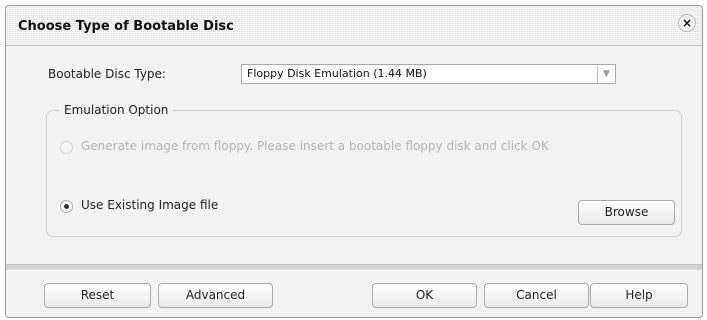 The height and width of the screenshot is (320, 707). What do you see at coordinates (687, 23) in the screenshot?
I see `close-icon: ×` at bounding box center [687, 23].